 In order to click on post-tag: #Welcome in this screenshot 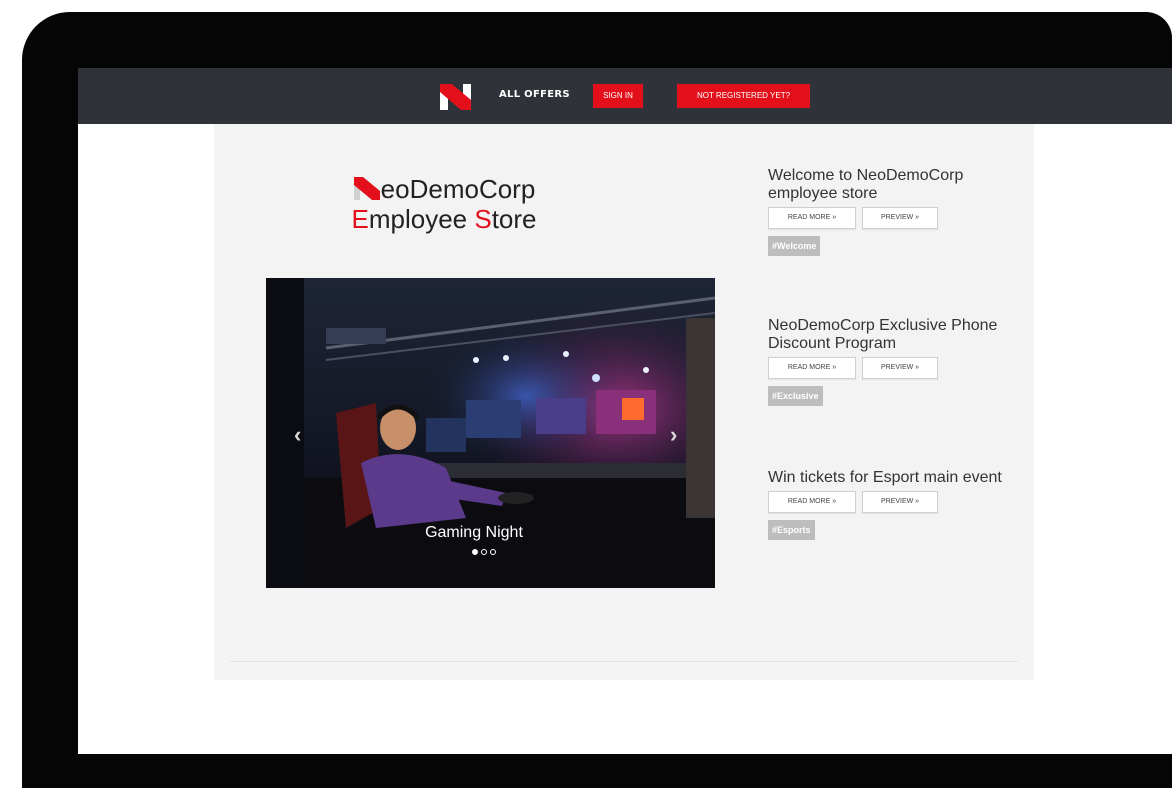, I will do `click(794, 246)`.